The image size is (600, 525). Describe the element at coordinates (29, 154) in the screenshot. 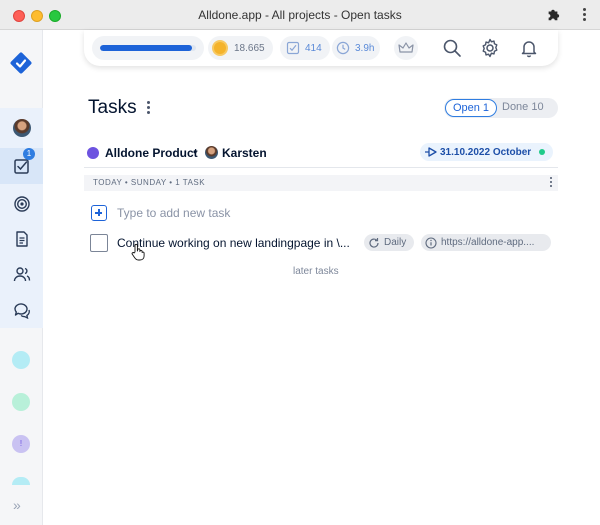

I see `tasks-badge: 1` at that location.